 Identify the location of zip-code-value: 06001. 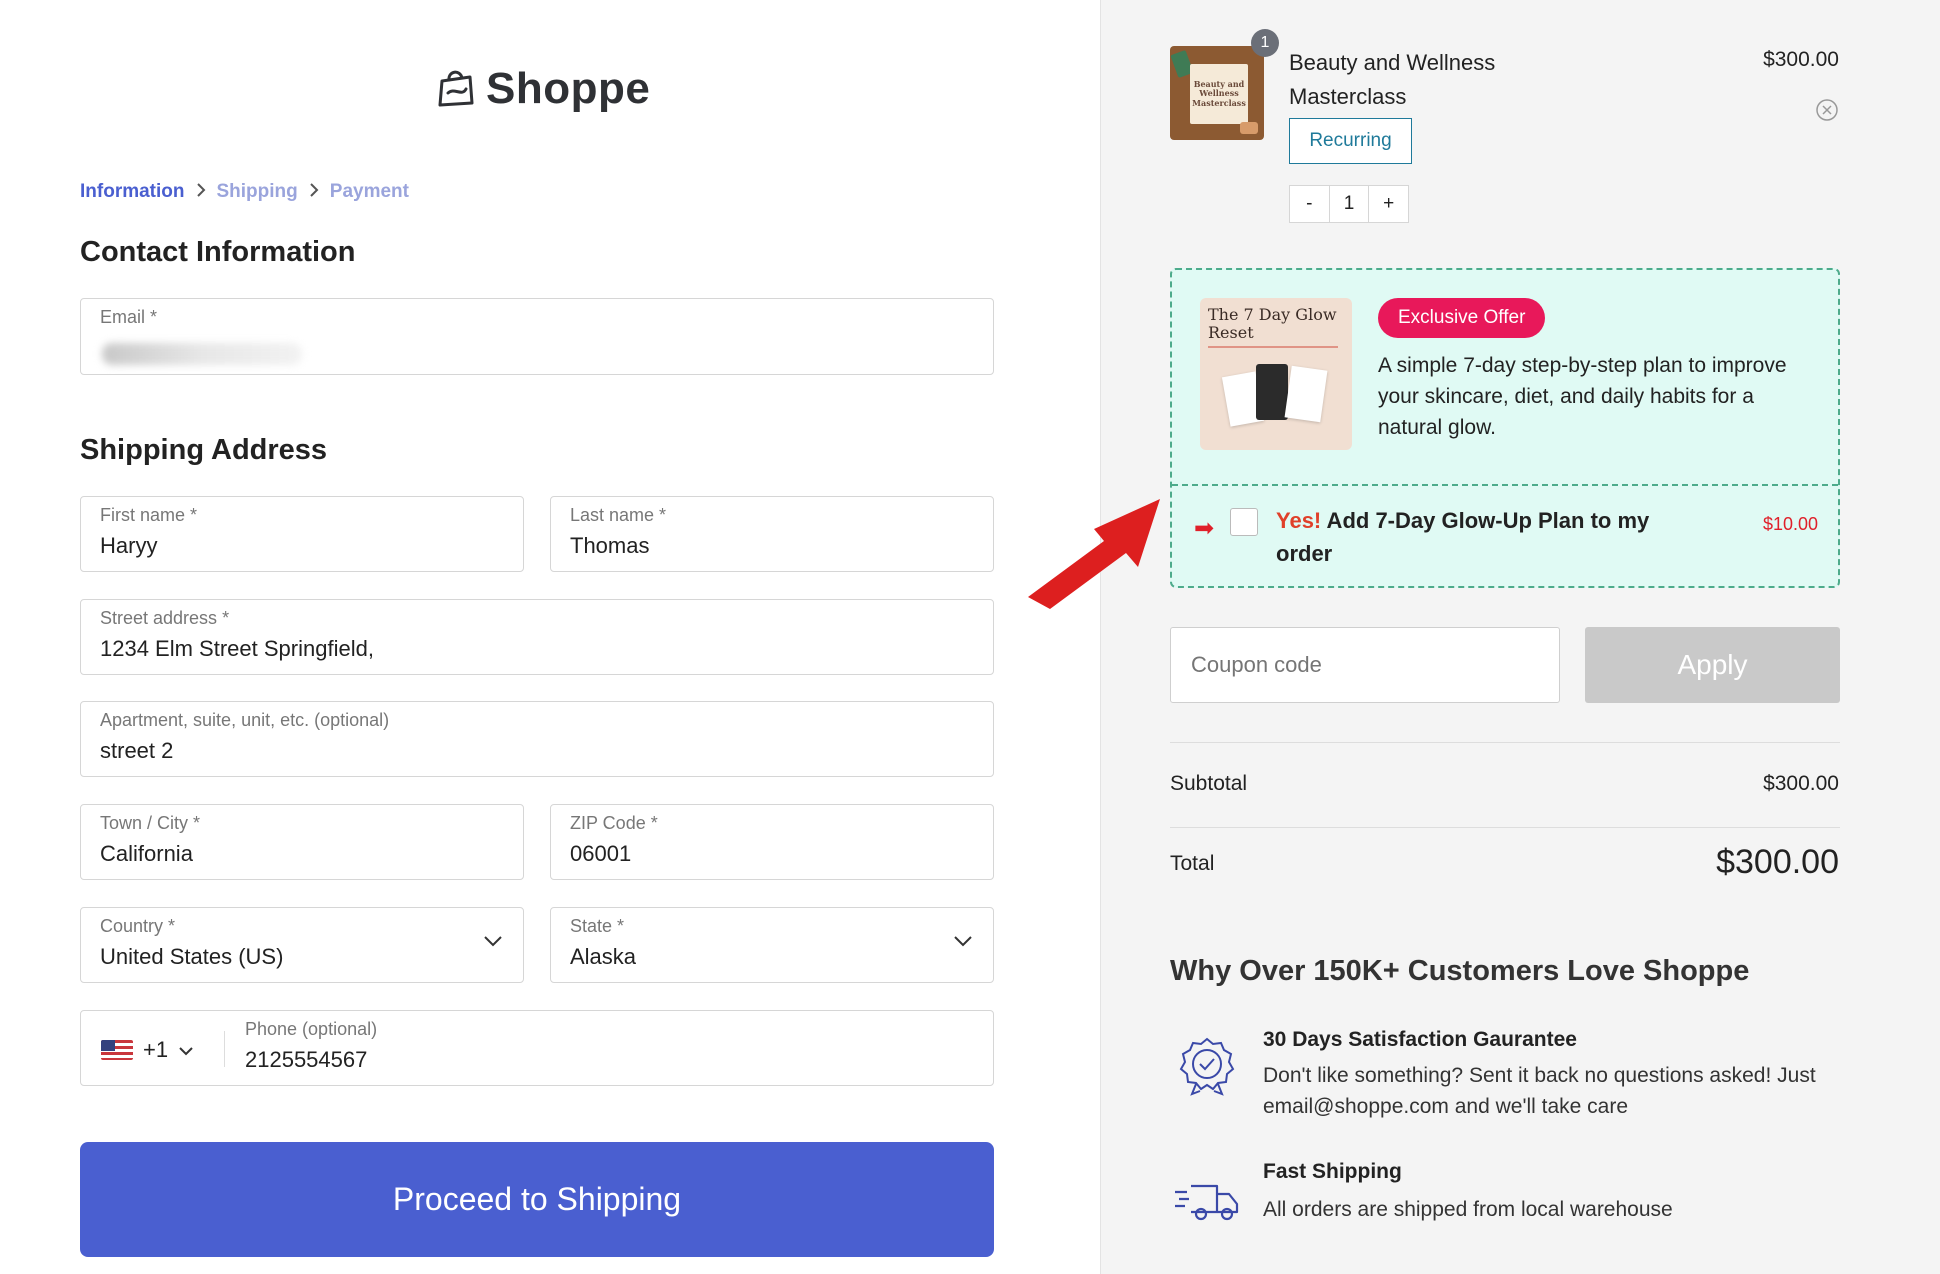
(601, 853).